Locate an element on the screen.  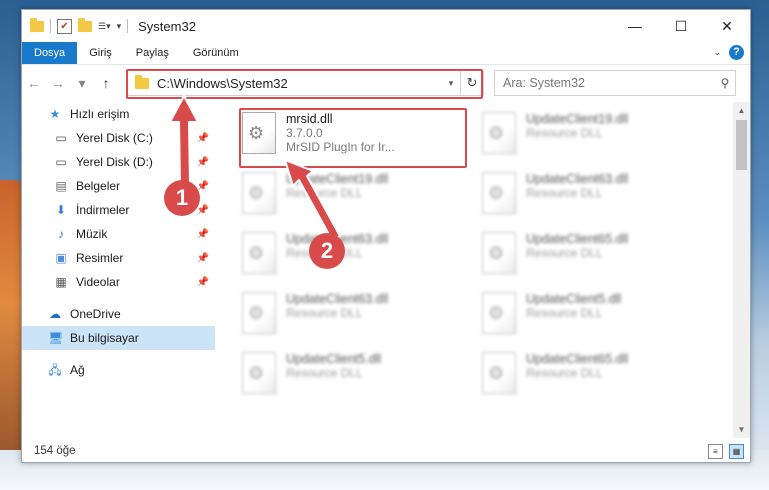
arrow-one-icon is located at coordinates (184, 140).